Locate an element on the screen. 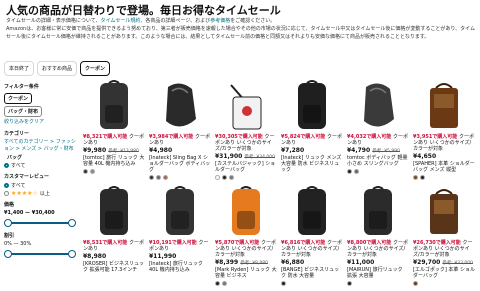 This screenshot has height=291, width=480. price-slider-min-handle is located at coordinates (8, 223).